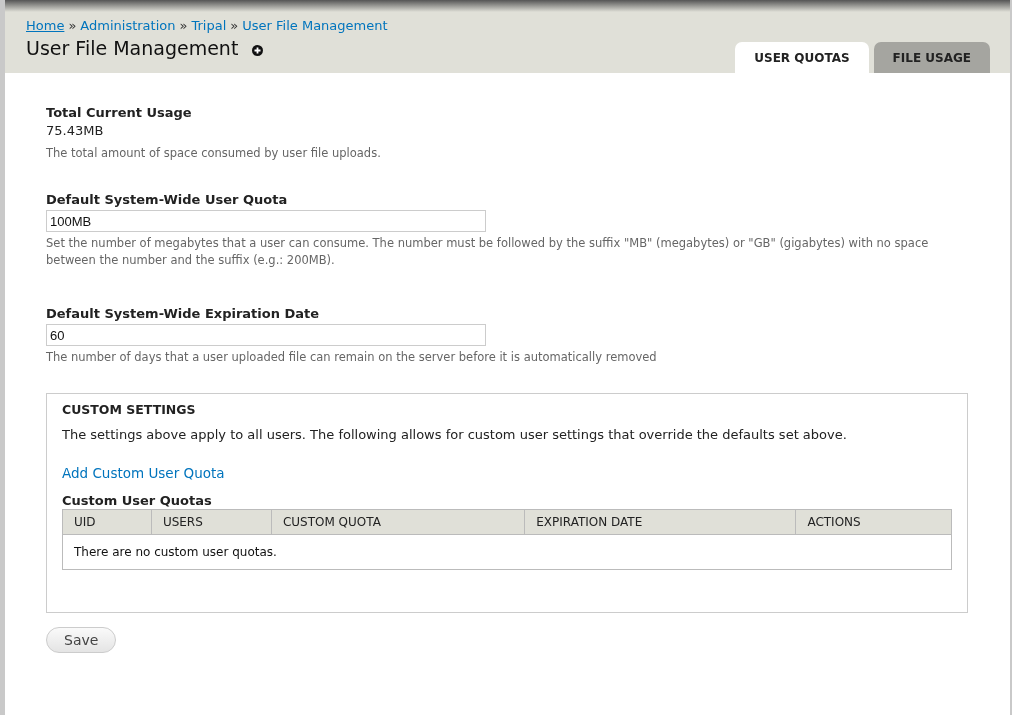 This screenshot has height=715, width=1012. I want to click on column-header: USERS, so click(211, 522).